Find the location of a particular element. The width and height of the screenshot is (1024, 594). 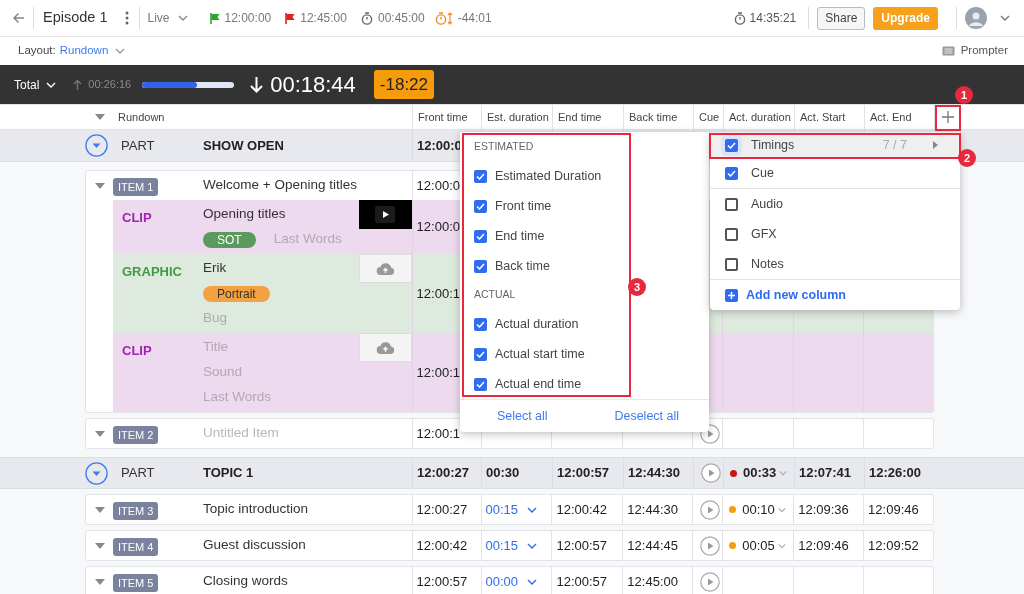

clock-time: 14:35:21 is located at coordinates (773, 18).